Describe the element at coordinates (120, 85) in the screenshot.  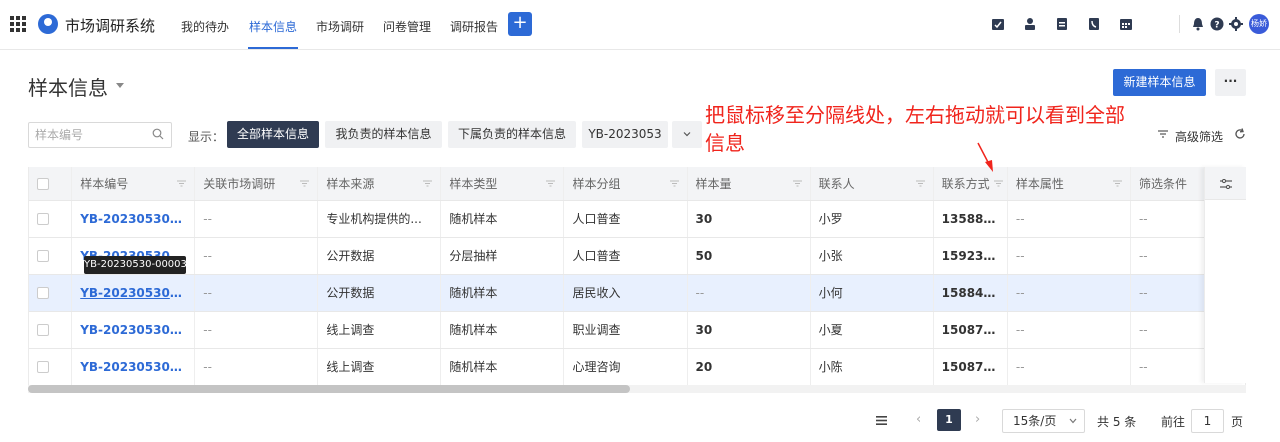
I see `chevron-down-icon` at that location.